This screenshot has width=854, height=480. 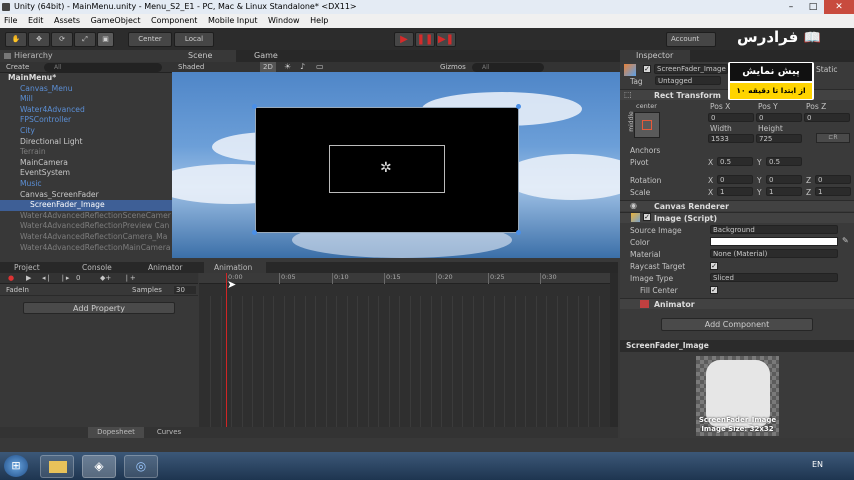 What do you see at coordinates (16, 466) in the screenshot?
I see `start-button-icon: ⊞` at bounding box center [16, 466].